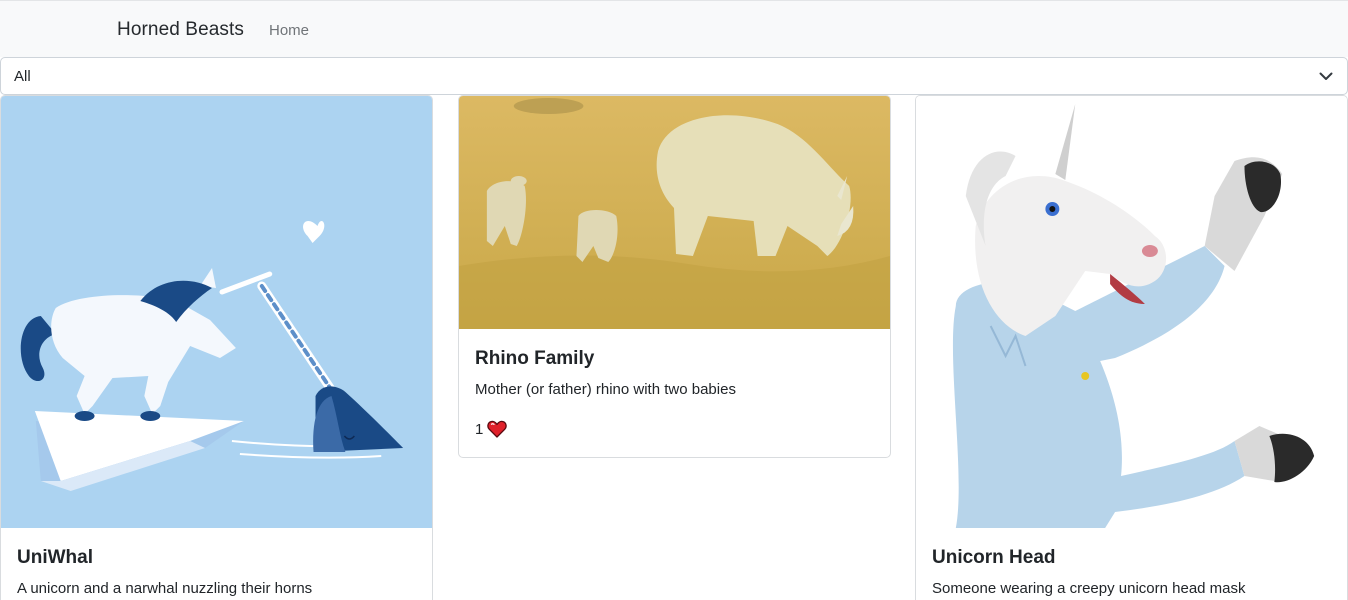  Describe the element at coordinates (55, 557) in the screenshot. I see `card-title: UniWhal` at that location.